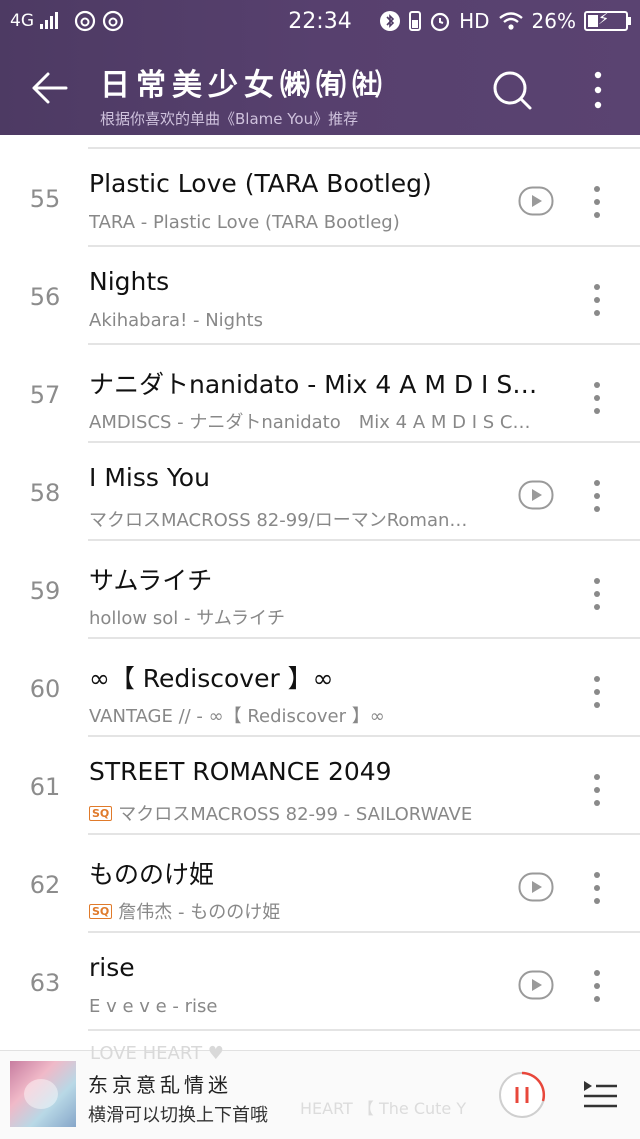  I want to click on song-artist: Akihabara! - Nights, so click(176, 320).